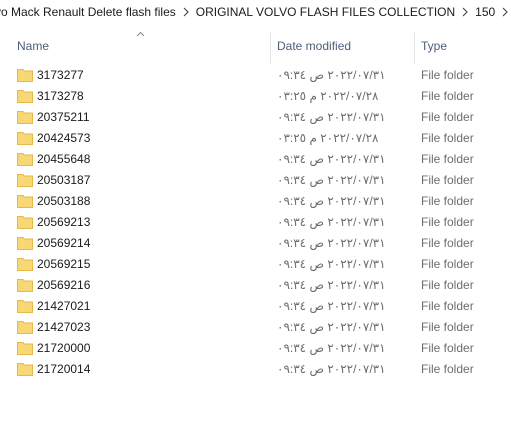 This screenshot has width=527, height=433. Describe the element at coordinates (64, 285) in the screenshot. I see `file-name: 20569216` at that location.